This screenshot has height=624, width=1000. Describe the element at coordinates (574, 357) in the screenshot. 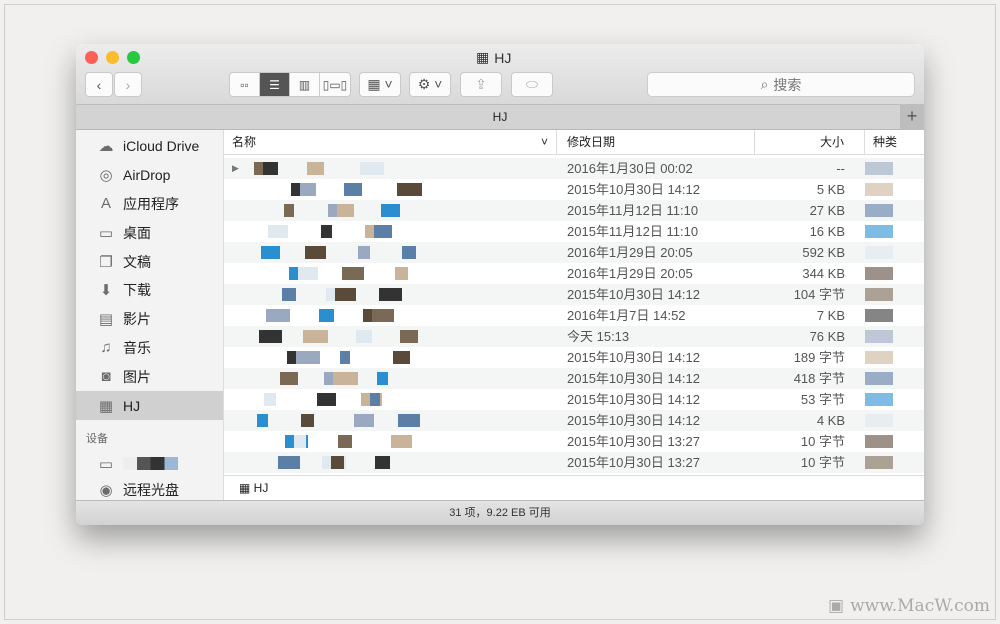

I see `table-row: 2015年10月30日 14:12 189 字节` at that location.